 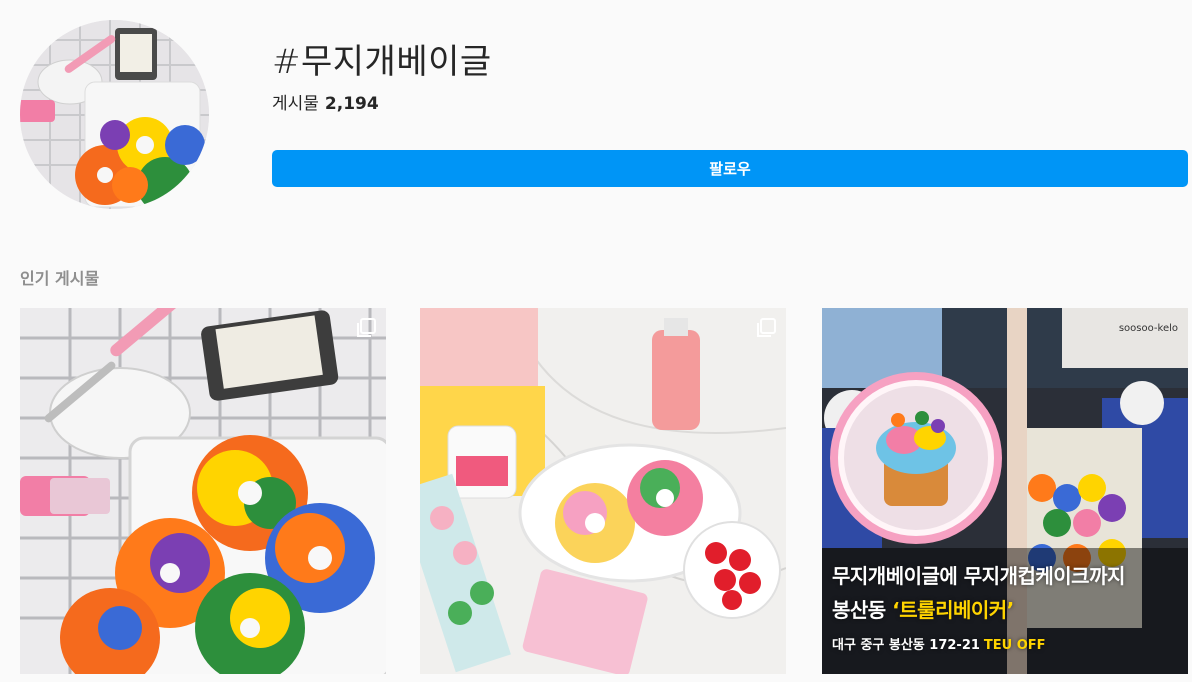 I want to click on post-overlay-shop-name: ‘트룰리베이커’, so click(x=953, y=610).